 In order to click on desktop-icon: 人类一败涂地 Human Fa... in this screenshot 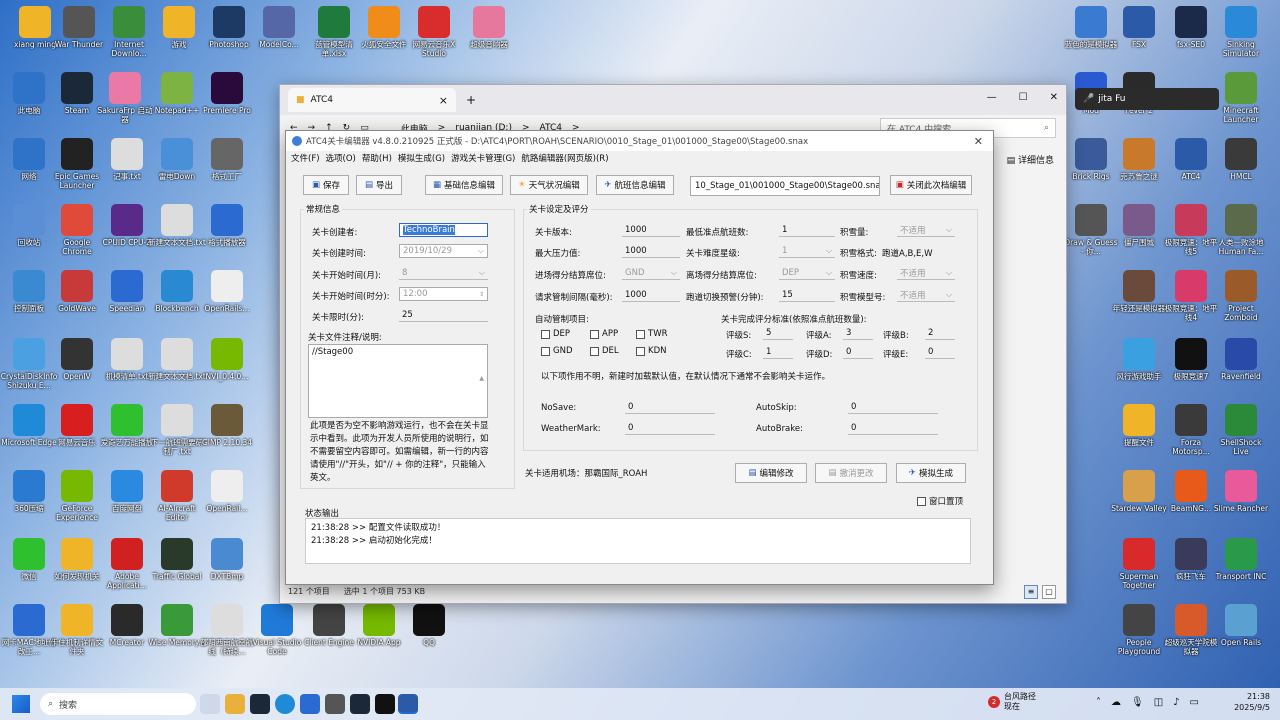, I will do `click(1241, 230)`.